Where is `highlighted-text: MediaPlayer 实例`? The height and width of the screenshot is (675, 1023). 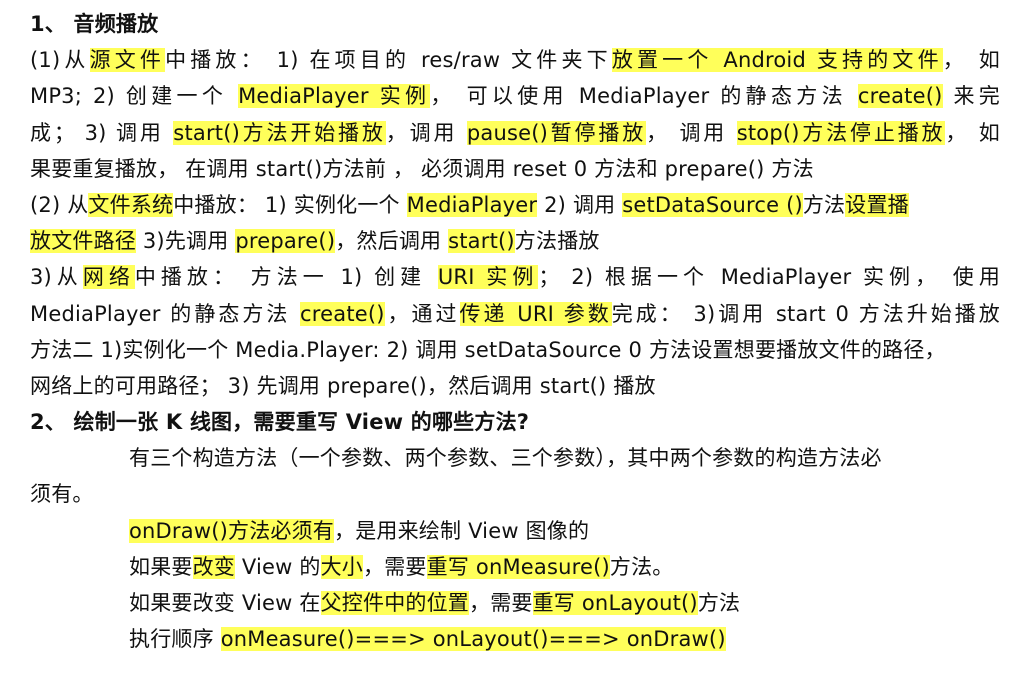
highlighted-text: MediaPlayer 实例 is located at coordinates (334, 96).